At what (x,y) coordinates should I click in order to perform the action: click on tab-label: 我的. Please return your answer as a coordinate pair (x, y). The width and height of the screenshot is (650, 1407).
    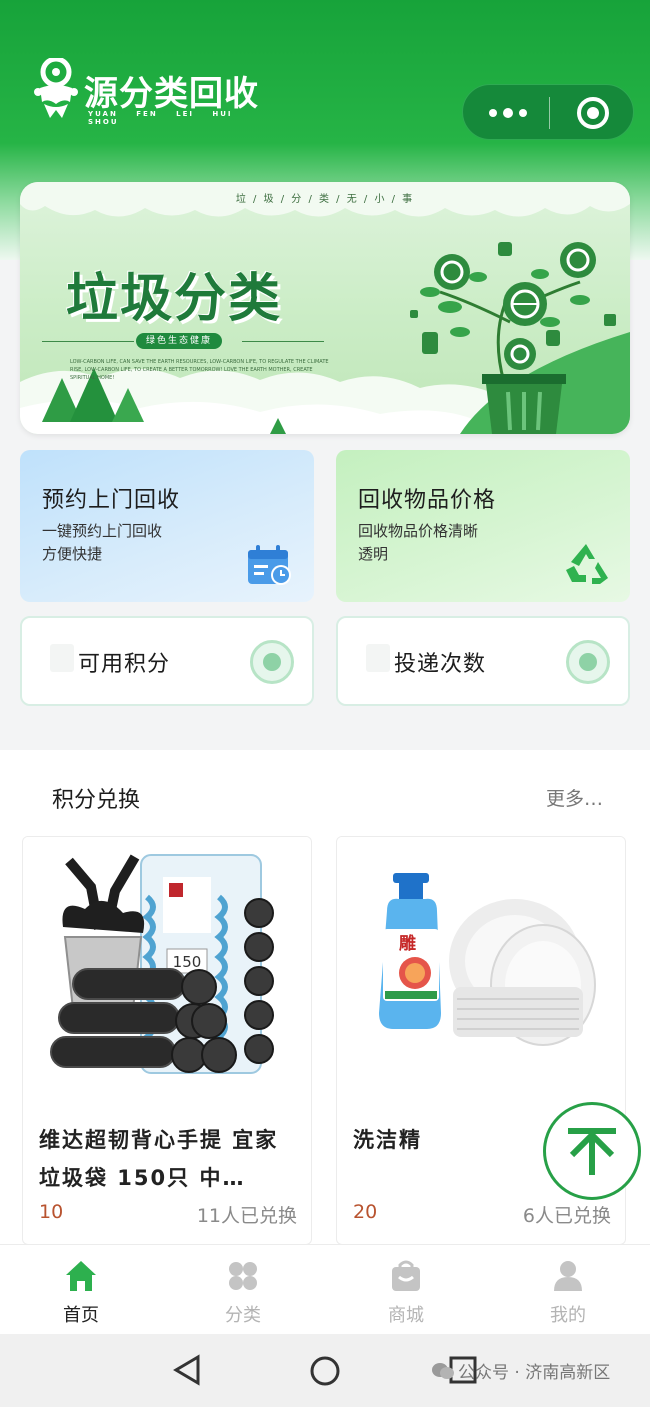
    Looking at the image, I should click on (568, 1315).